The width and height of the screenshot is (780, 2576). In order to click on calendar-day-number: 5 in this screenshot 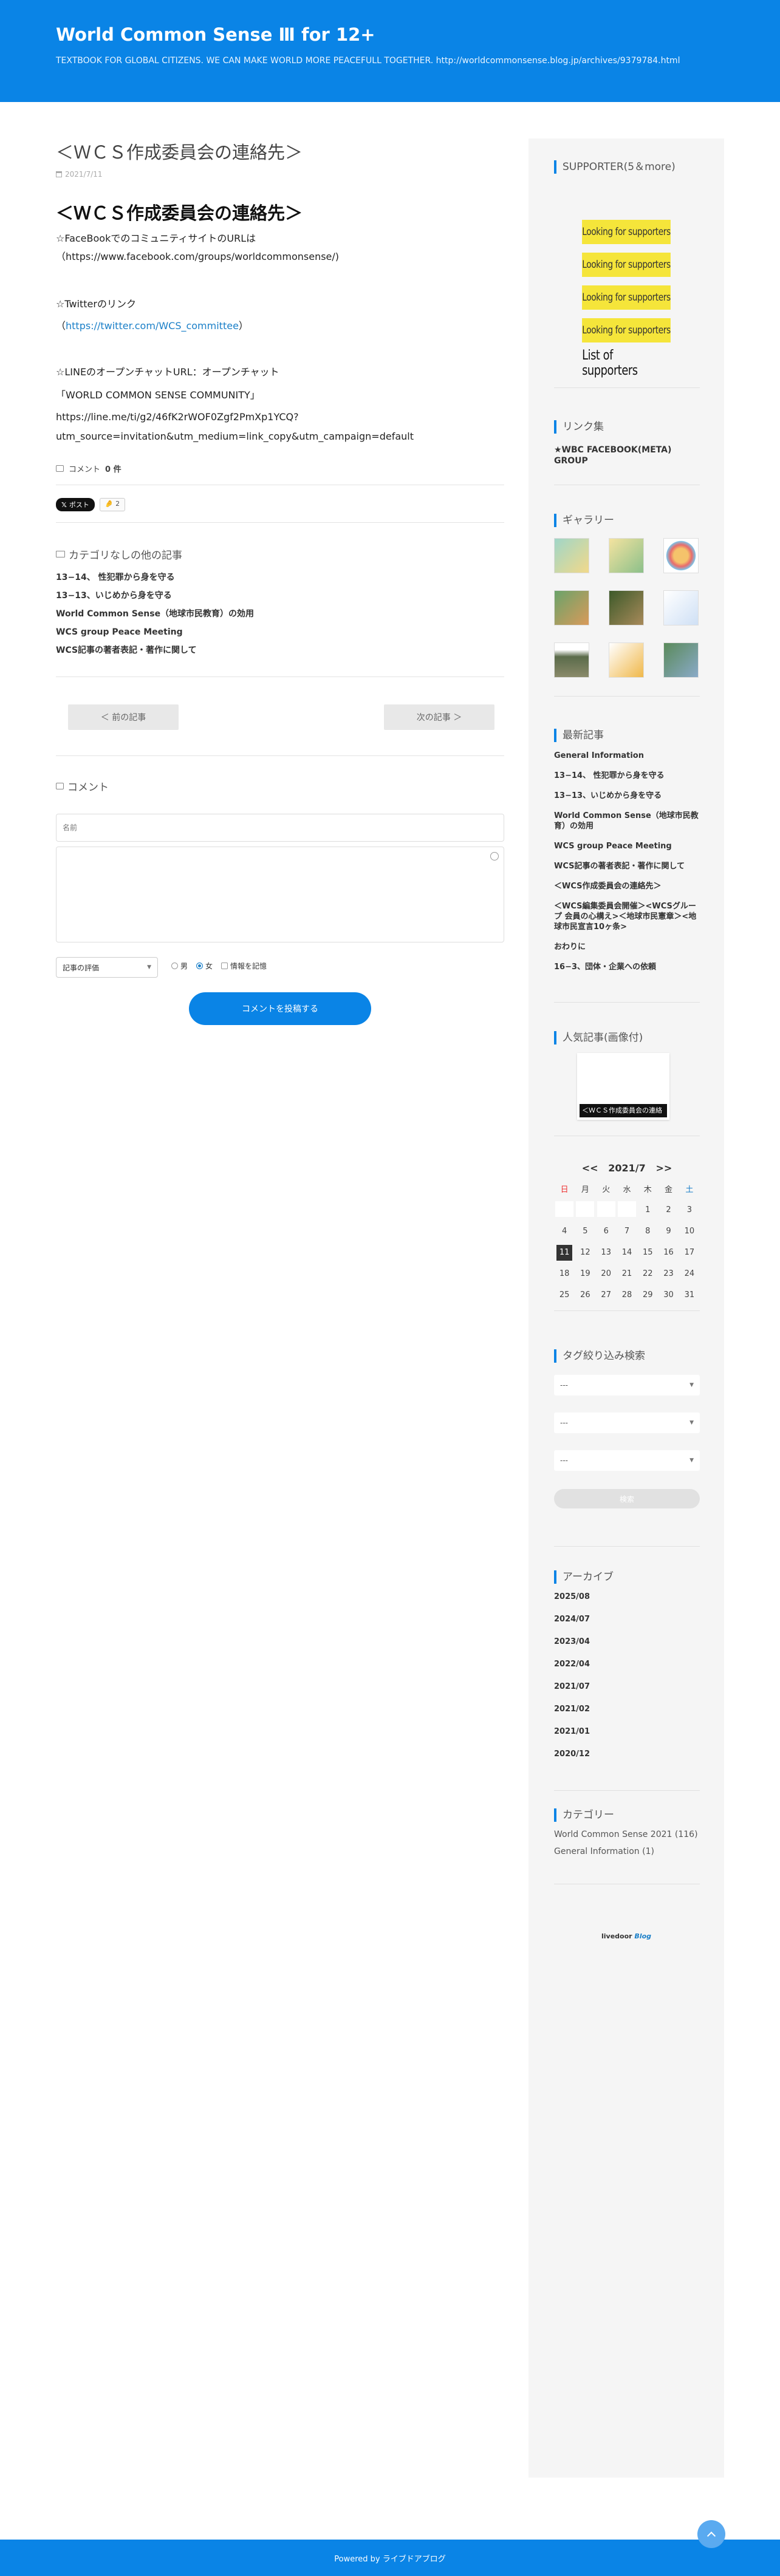, I will do `click(585, 1232)`.